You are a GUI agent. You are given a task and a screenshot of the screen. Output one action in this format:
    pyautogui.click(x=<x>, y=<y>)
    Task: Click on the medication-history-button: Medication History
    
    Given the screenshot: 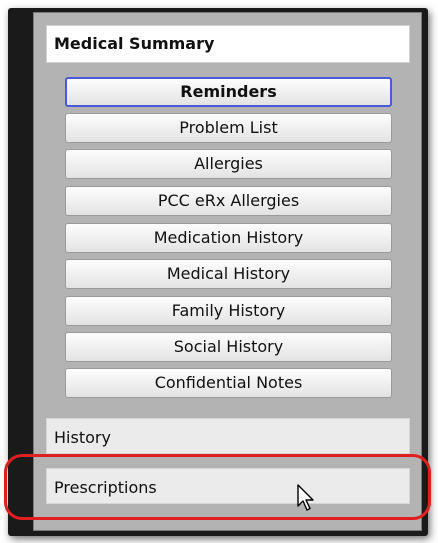 What is the action you would take?
    pyautogui.click(x=228, y=238)
    